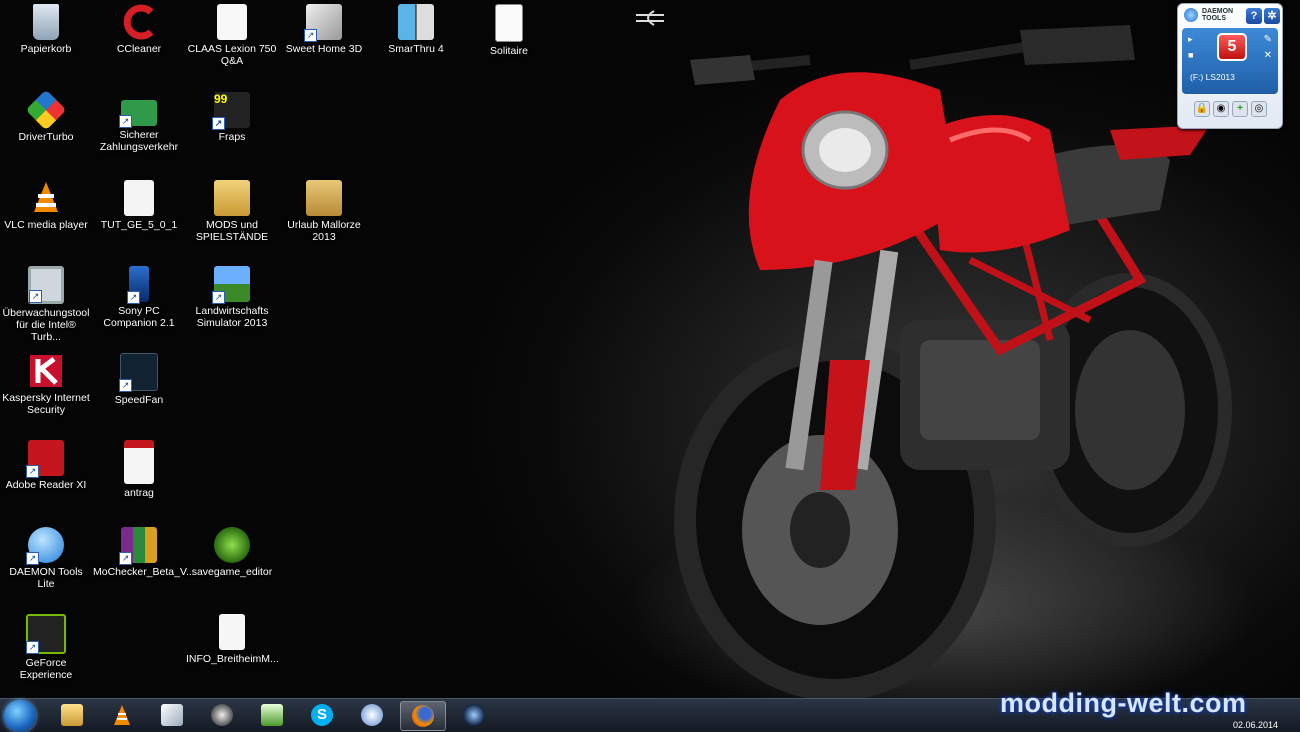 The image size is (1300, 732). I want to click on desktop-icon-papierkorb: Papierkorb, so click(46, 29).